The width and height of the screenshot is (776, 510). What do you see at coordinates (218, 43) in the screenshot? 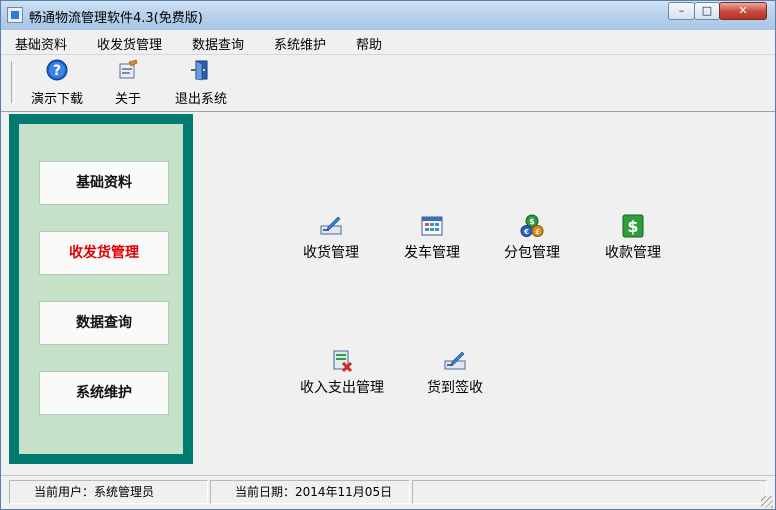
I see `menu-data-query: 数据查询` at bounding box center [218, 43].